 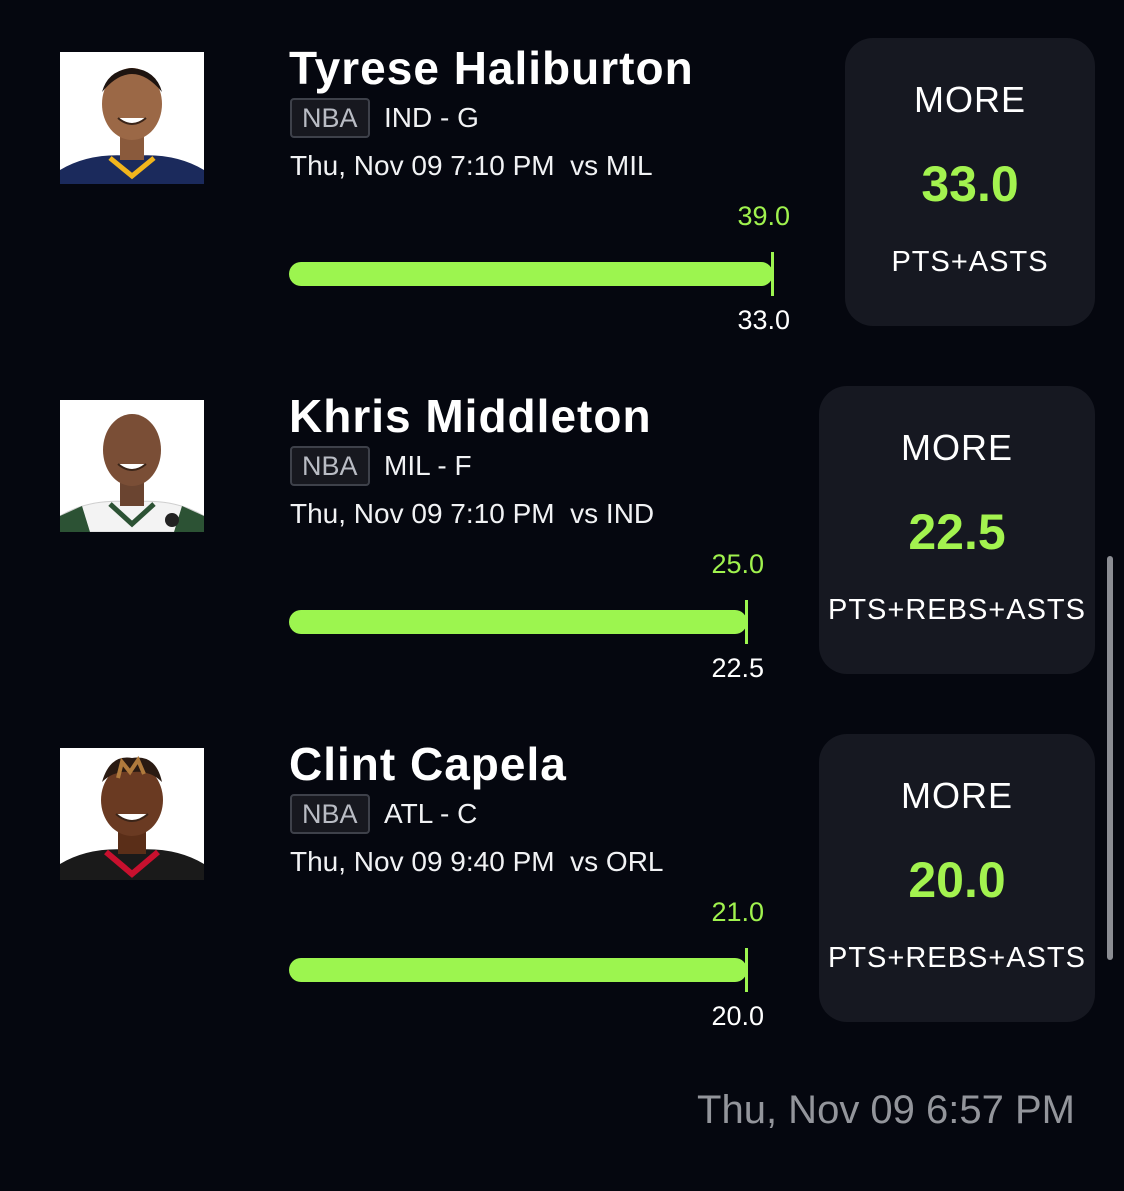 What do you see at coordinates (431, 813) in the screenshot?
I see `team-position: ATL - C` at bounding box center [431, 813].